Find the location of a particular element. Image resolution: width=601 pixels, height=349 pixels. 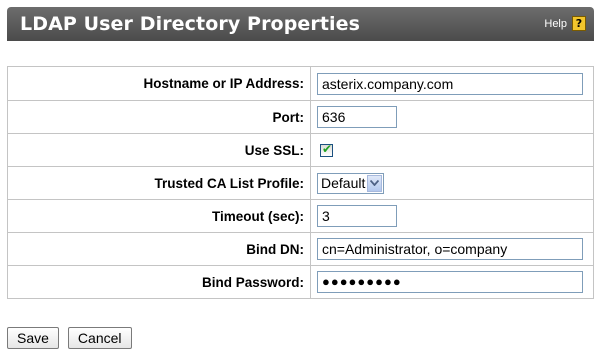

use-ssl-checkbox: ✔ is located at coordinates (326, 149).